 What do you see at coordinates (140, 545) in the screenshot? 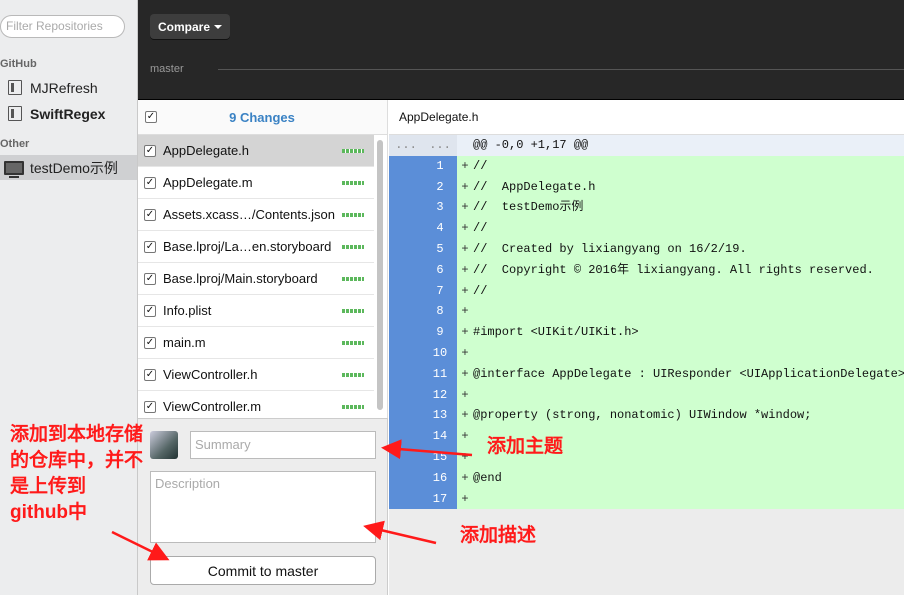
I see `arrow-to-commit` at bounding box center [140, 545].